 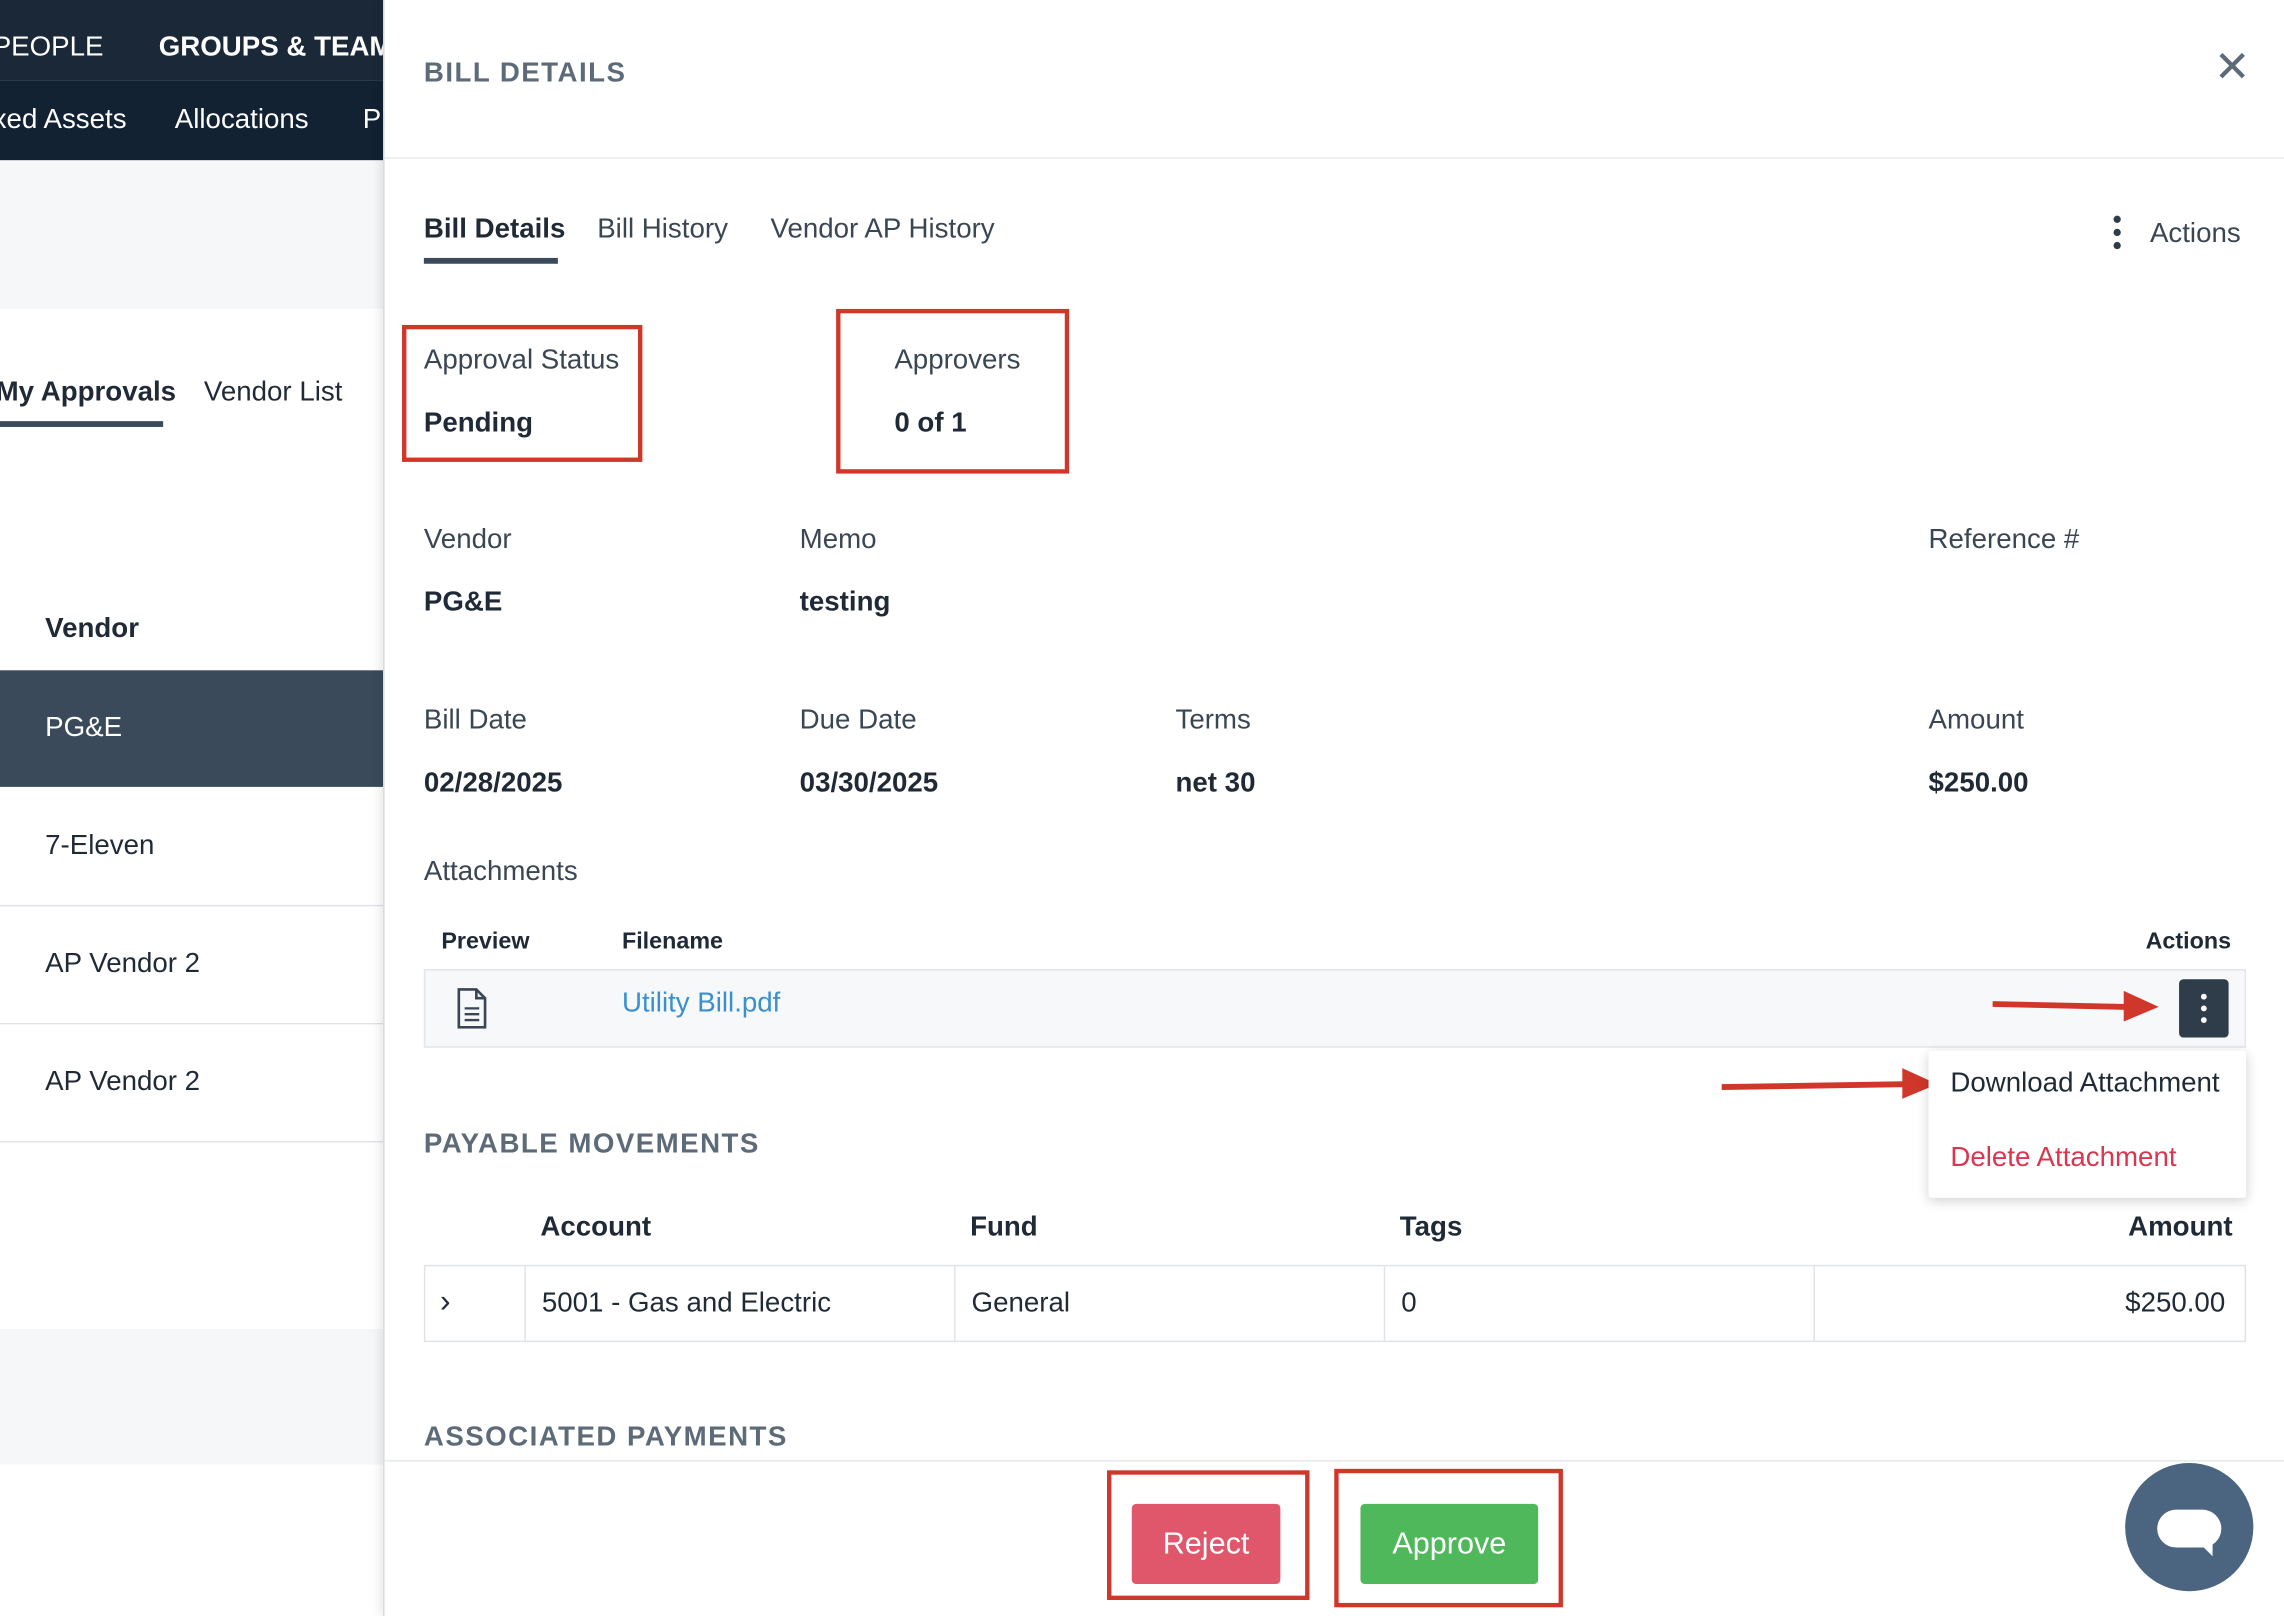 I want to click on terms-value: net 30, so click(x=1215, y=783).